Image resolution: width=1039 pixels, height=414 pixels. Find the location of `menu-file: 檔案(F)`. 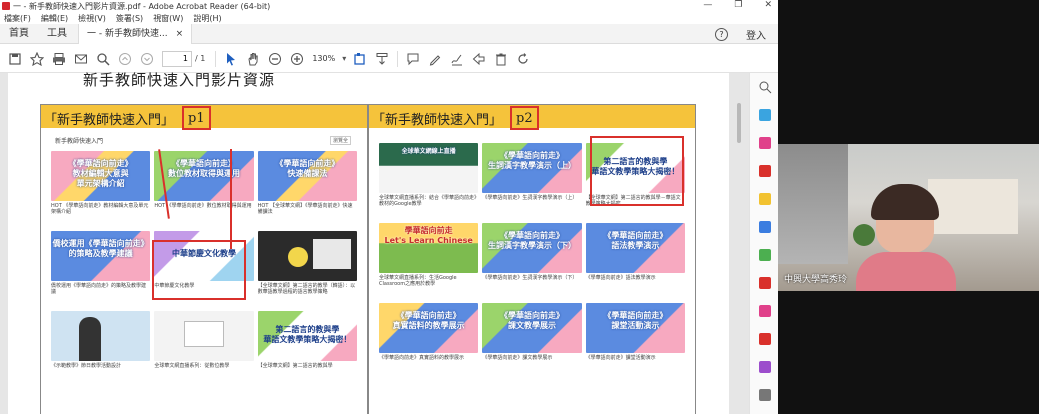

menu-file: 檔案(F) is located at coordinates (17, 18).